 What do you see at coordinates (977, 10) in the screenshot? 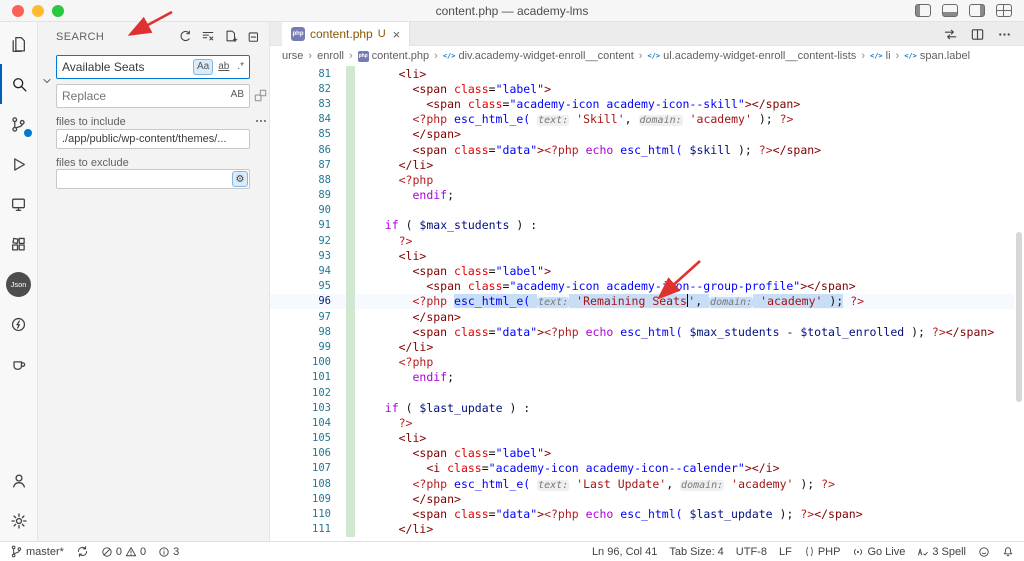
I see `toggle-secondary-sidebar-icon` at bounding box center [977, 10].